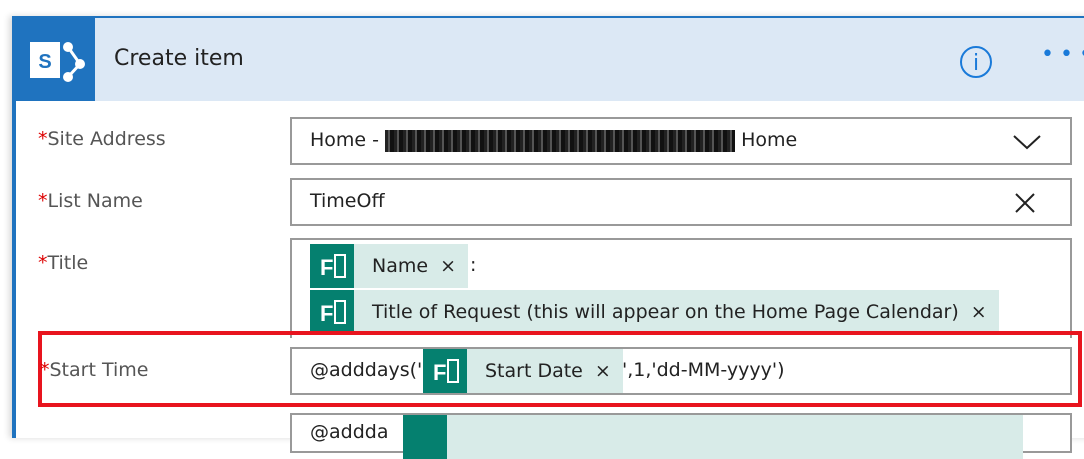  Describe the element at coordinates (976, 62) in the screenshot. I see `info-icon: i` at that location.